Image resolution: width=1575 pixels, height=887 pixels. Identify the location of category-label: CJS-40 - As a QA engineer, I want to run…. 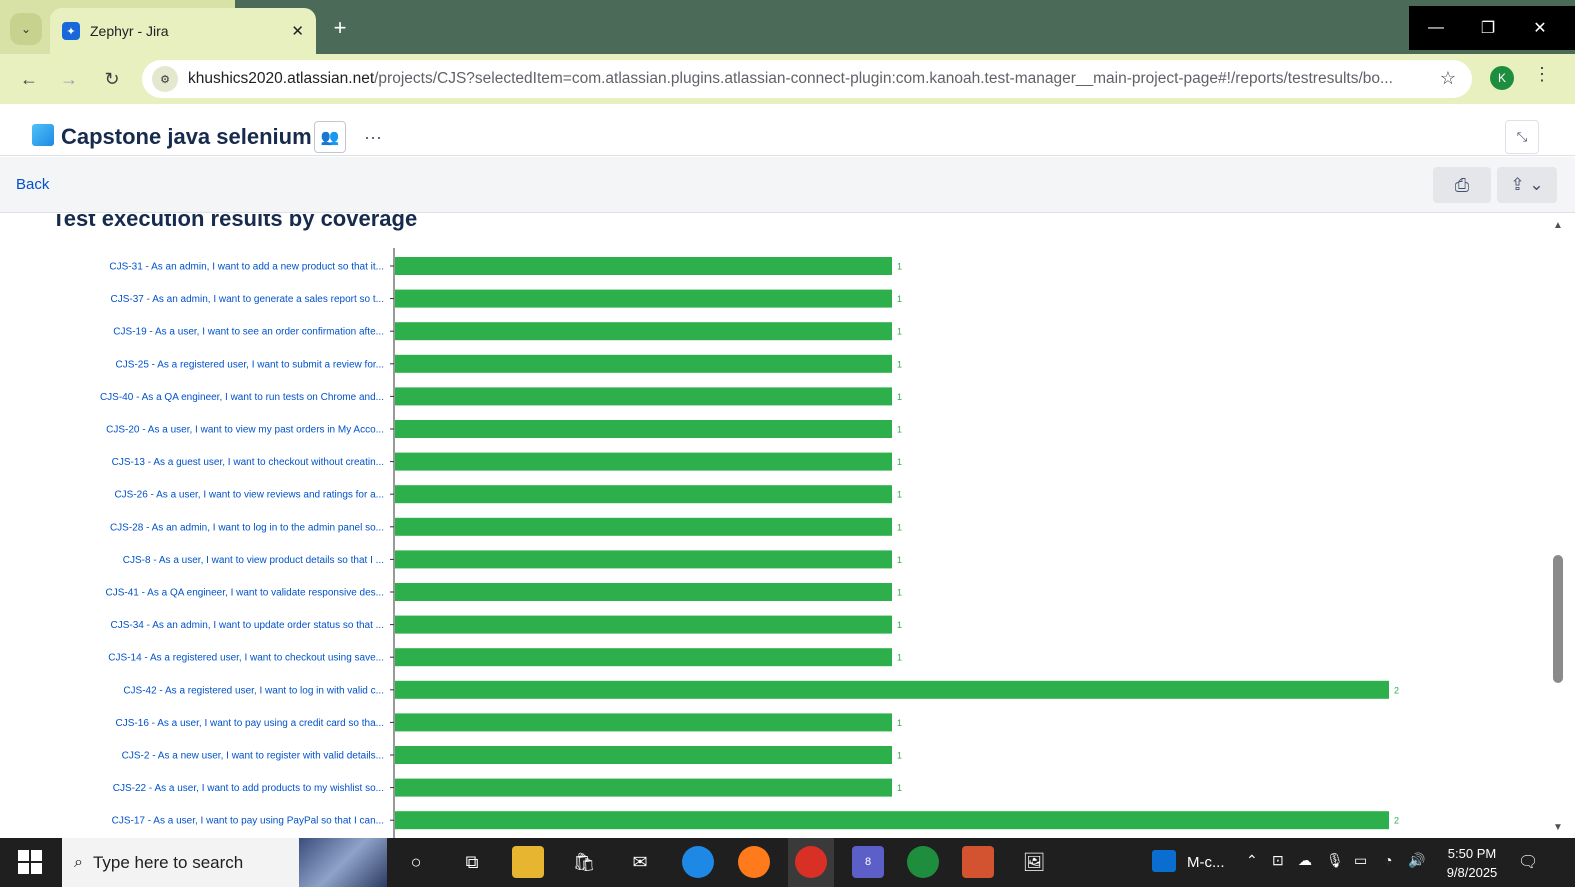
(242, 397).